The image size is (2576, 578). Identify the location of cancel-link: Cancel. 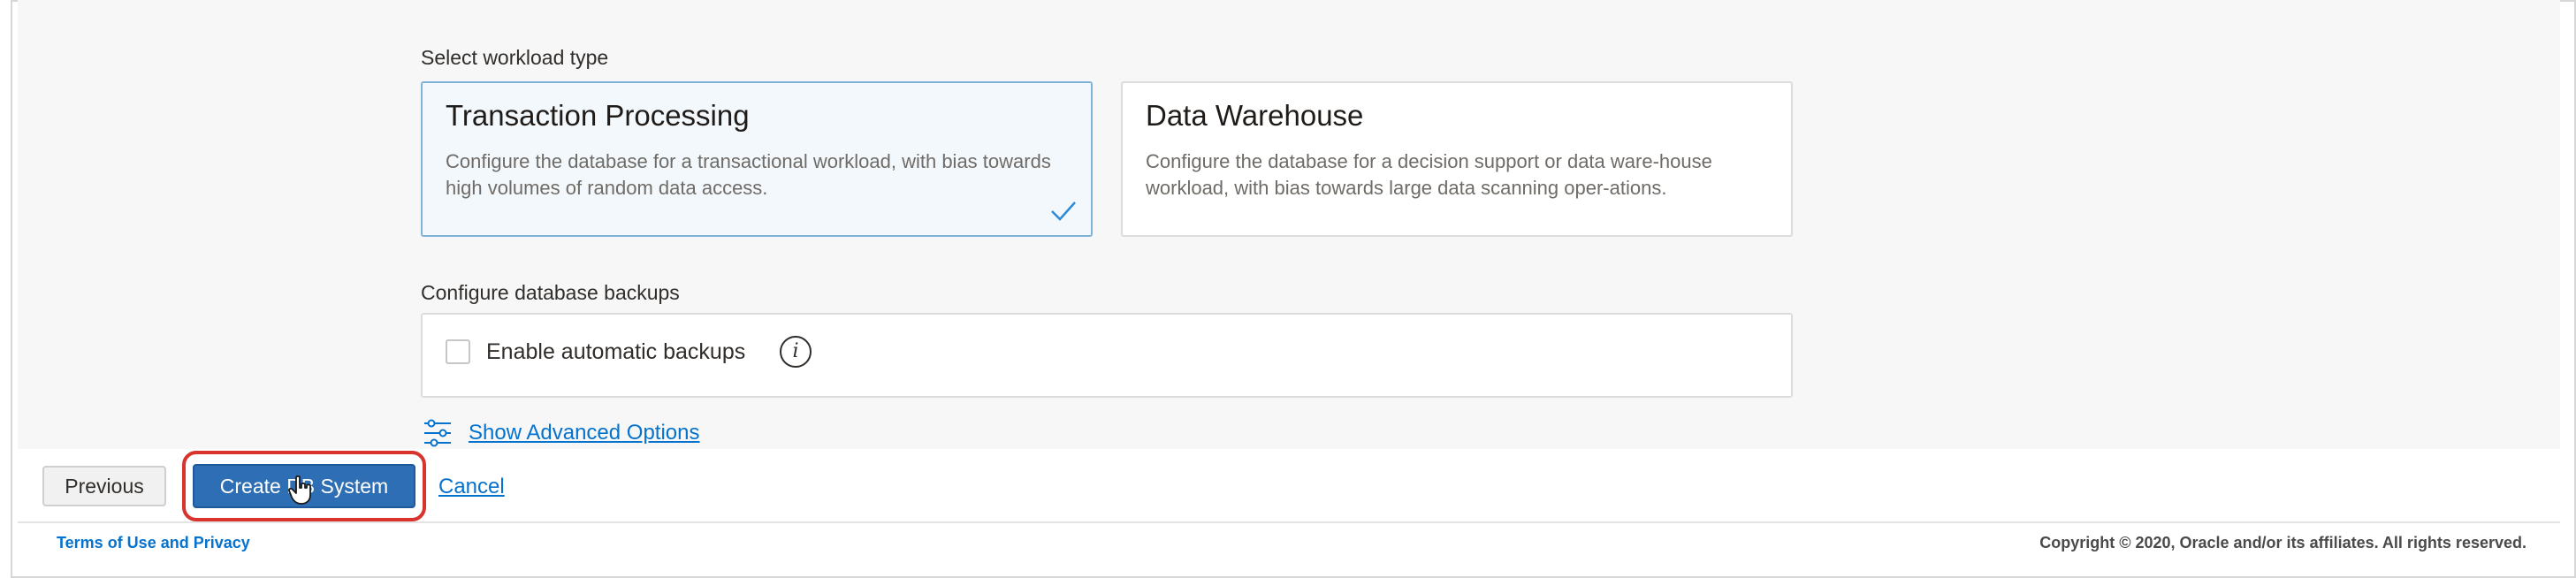
(471, 487).